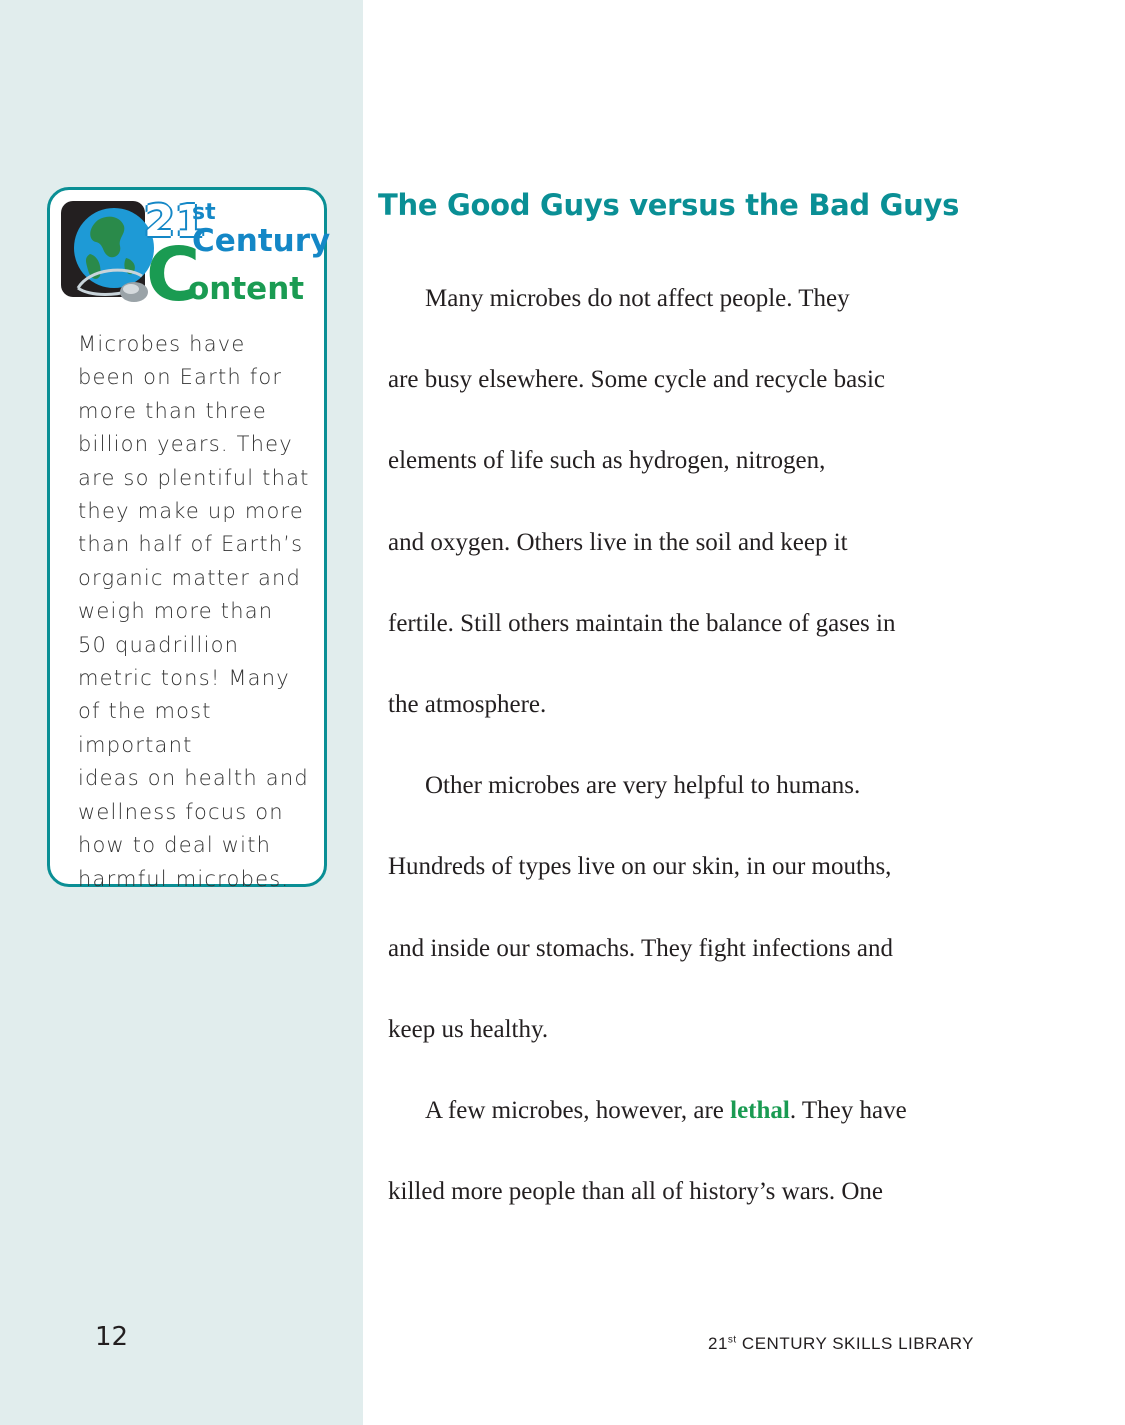 The width and height of the screenshot is (1125, 1425). Describe the element at coordinates (145, 728) in the screenshot. I see `callout-line: of the most important` at that location.